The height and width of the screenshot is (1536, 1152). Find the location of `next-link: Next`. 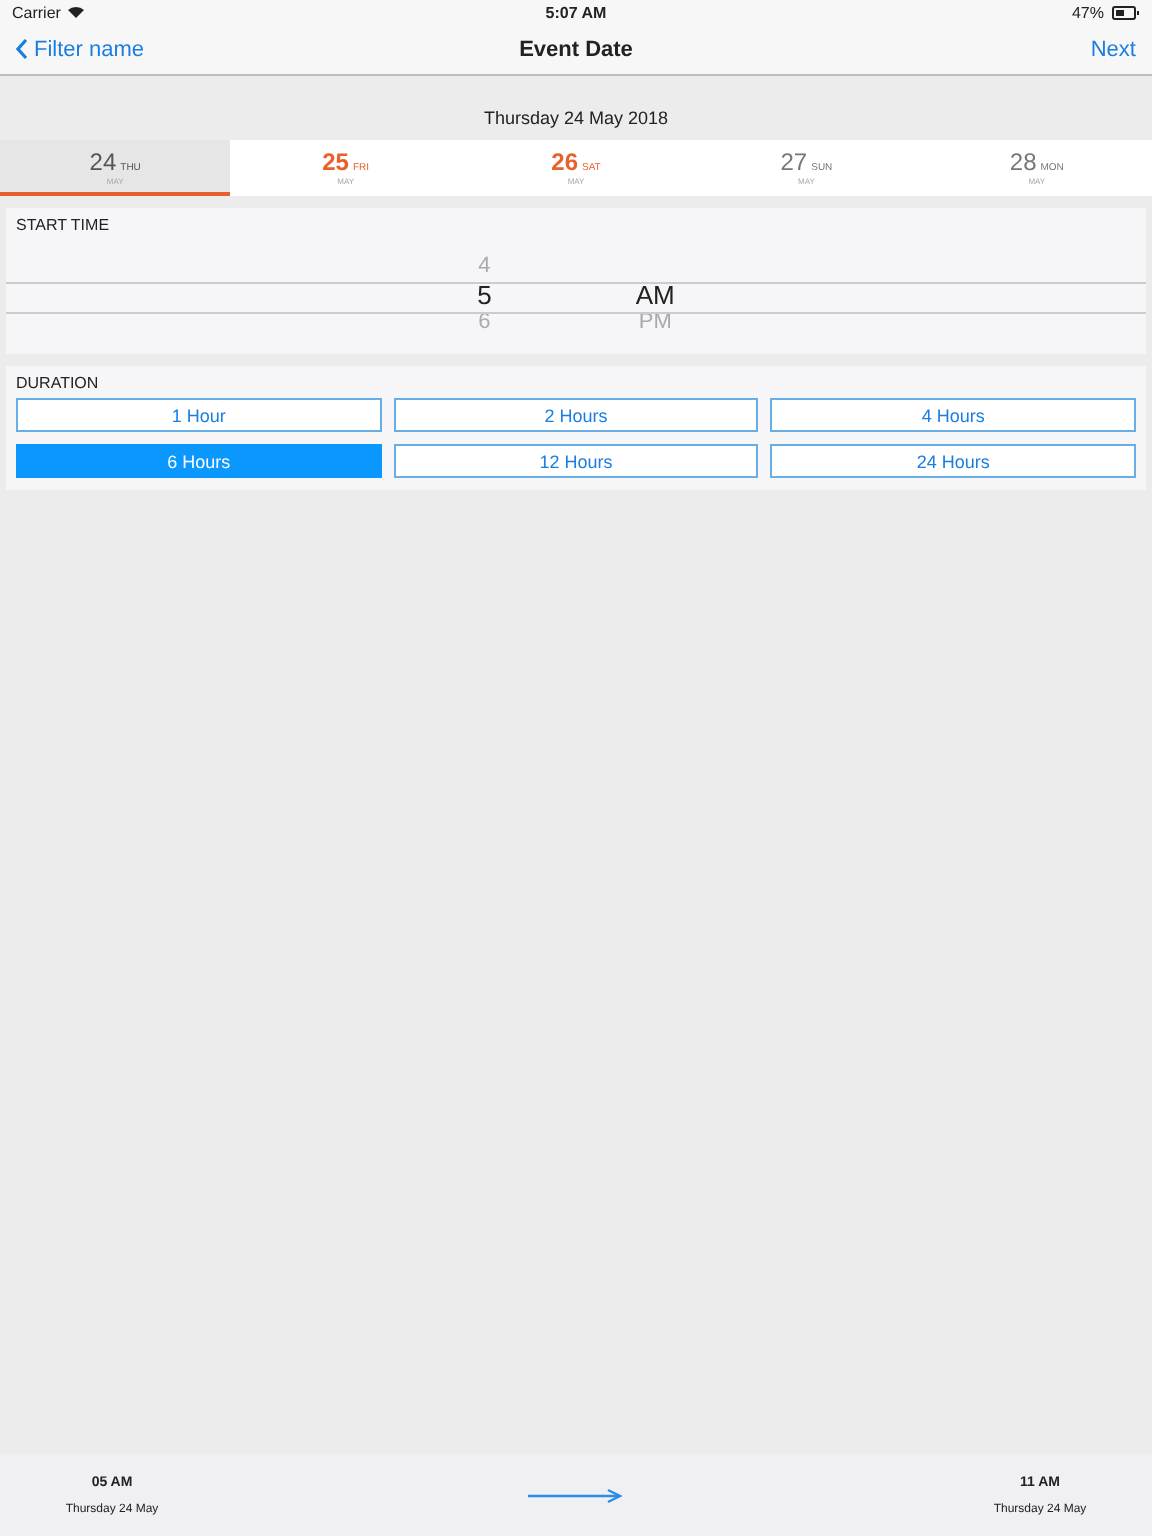

next-link: Next is located at coordinates (1015, 49).